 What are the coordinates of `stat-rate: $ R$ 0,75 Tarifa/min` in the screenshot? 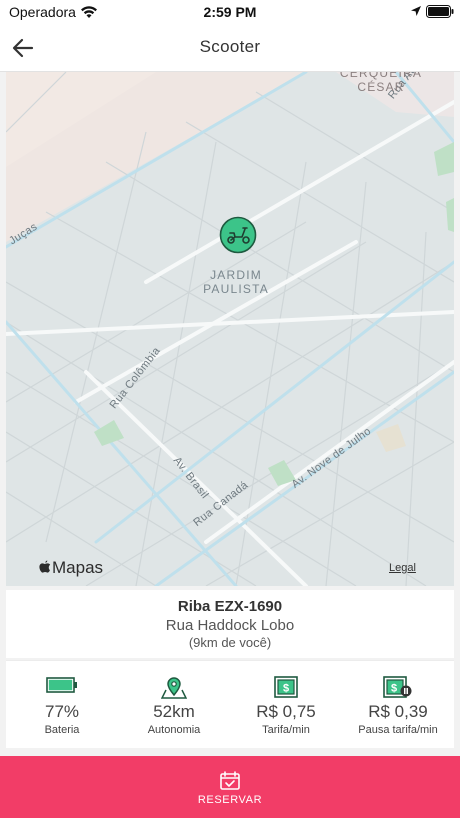 It's located at (286, 705).